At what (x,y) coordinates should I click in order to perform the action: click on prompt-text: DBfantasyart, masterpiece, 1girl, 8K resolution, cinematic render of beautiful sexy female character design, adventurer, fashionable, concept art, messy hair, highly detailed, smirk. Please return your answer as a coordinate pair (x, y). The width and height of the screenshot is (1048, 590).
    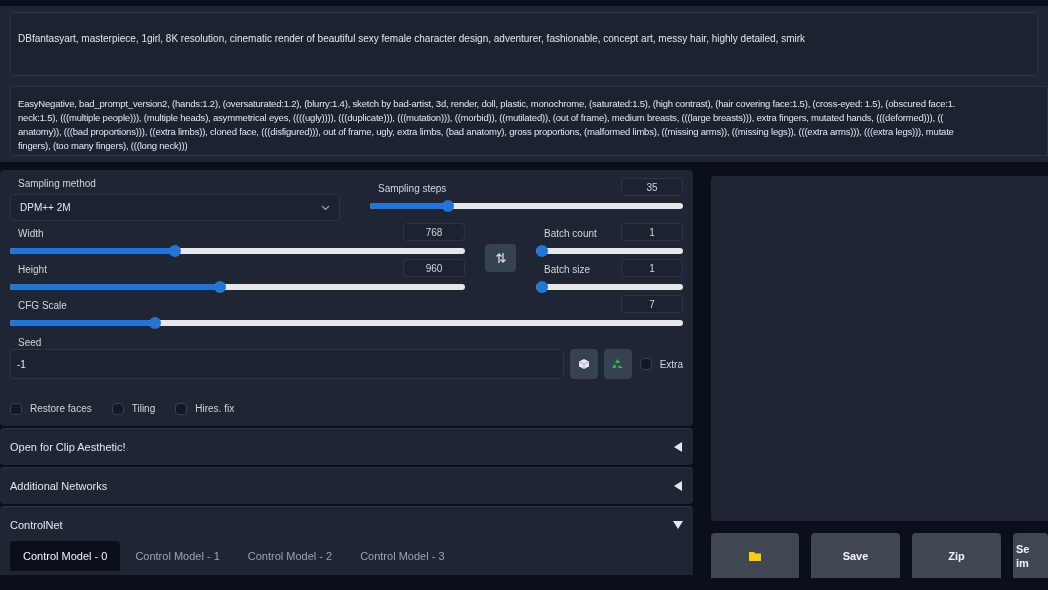
    Looking at the image, I should click on (412, 38).